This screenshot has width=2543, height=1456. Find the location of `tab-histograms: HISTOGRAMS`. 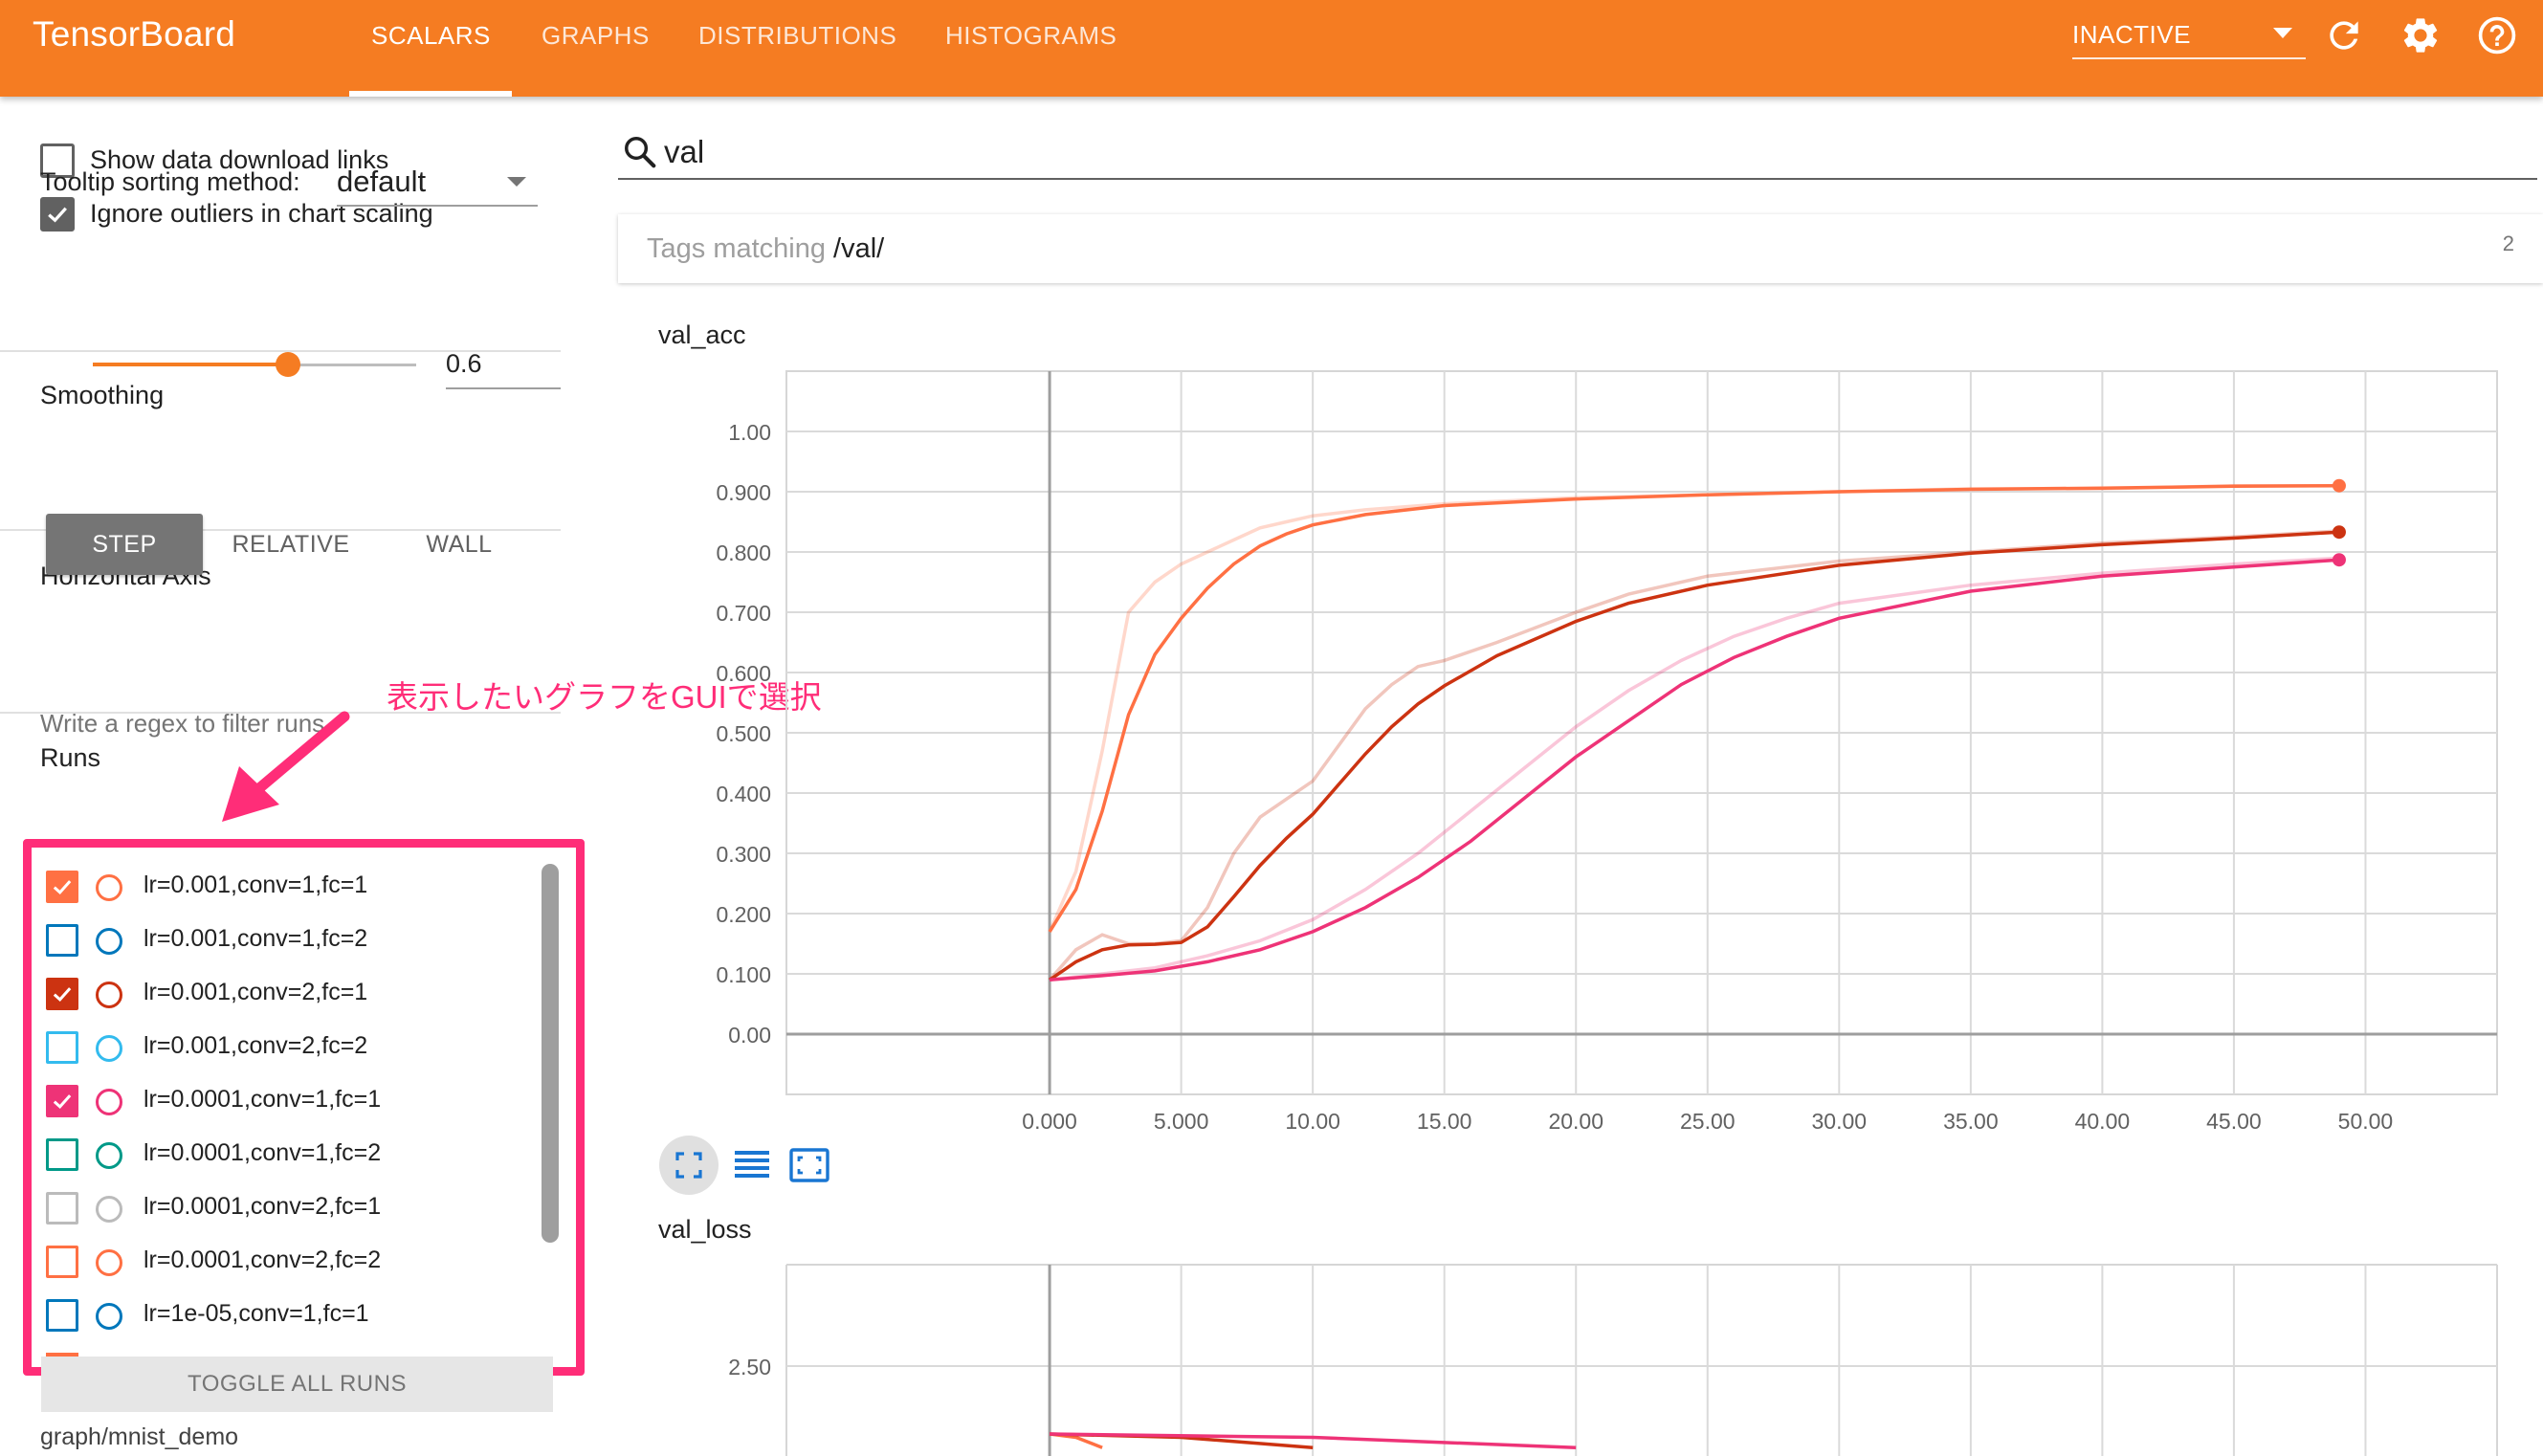

tab-histograms: HISTOGRAMS is located at coordinates (1031, 36).